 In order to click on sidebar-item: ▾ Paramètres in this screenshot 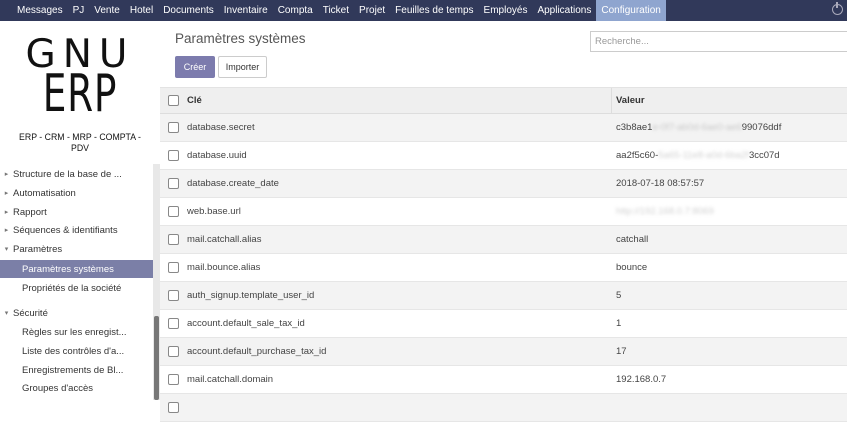, I will do `click(76, 249)`.